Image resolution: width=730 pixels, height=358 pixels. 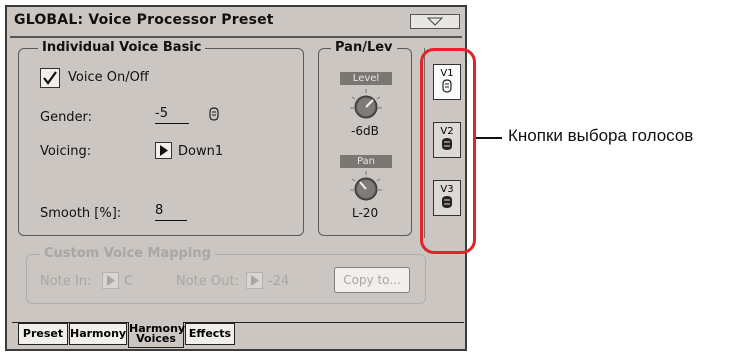 I want to click on voicing-popup-button, so click(x=163, y=150).